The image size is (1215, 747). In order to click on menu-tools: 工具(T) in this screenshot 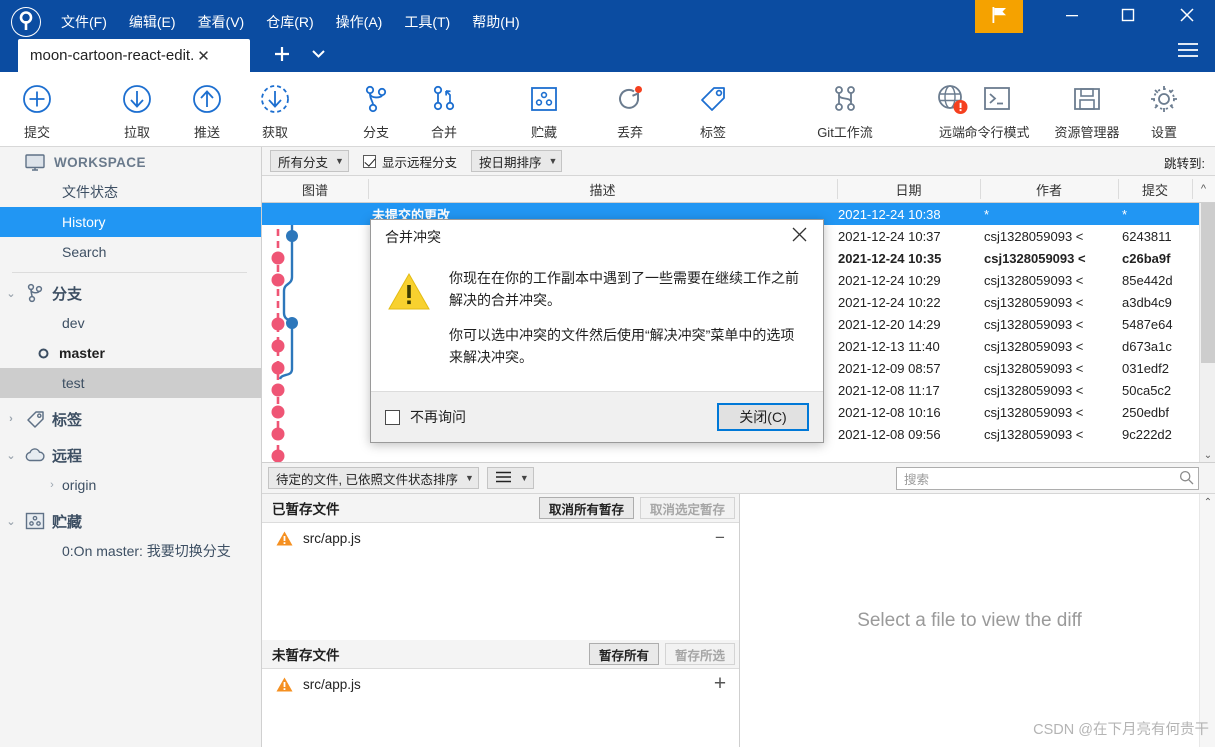, I will do `click(427, 22)`.